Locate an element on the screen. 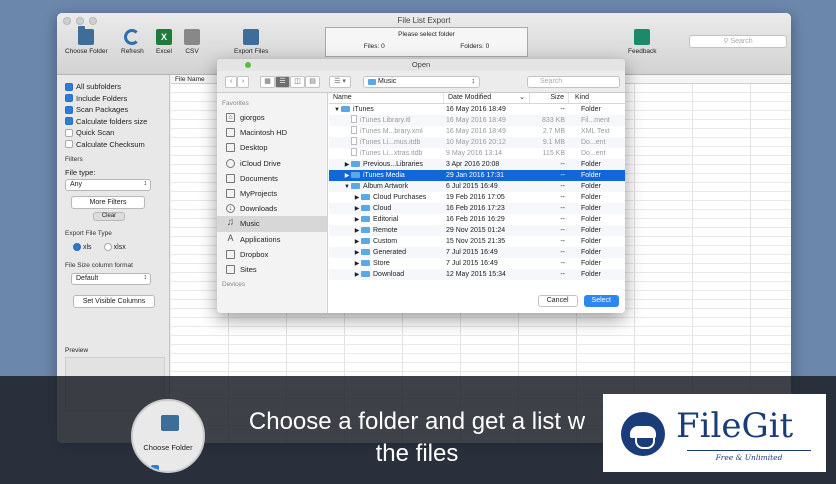  row-date: 6 Jul 2015 16:49 is located at coordinates (472, 186).